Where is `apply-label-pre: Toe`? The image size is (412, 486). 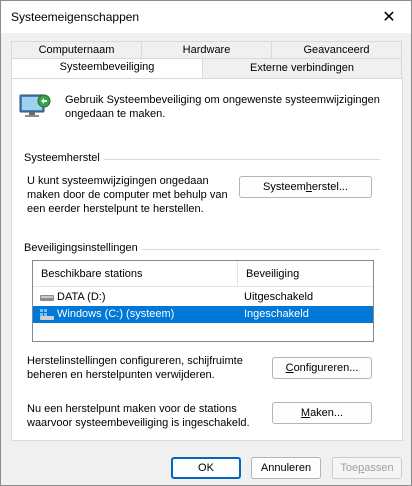
apply-label-pre: Toe is located at coordinates (349, 468).